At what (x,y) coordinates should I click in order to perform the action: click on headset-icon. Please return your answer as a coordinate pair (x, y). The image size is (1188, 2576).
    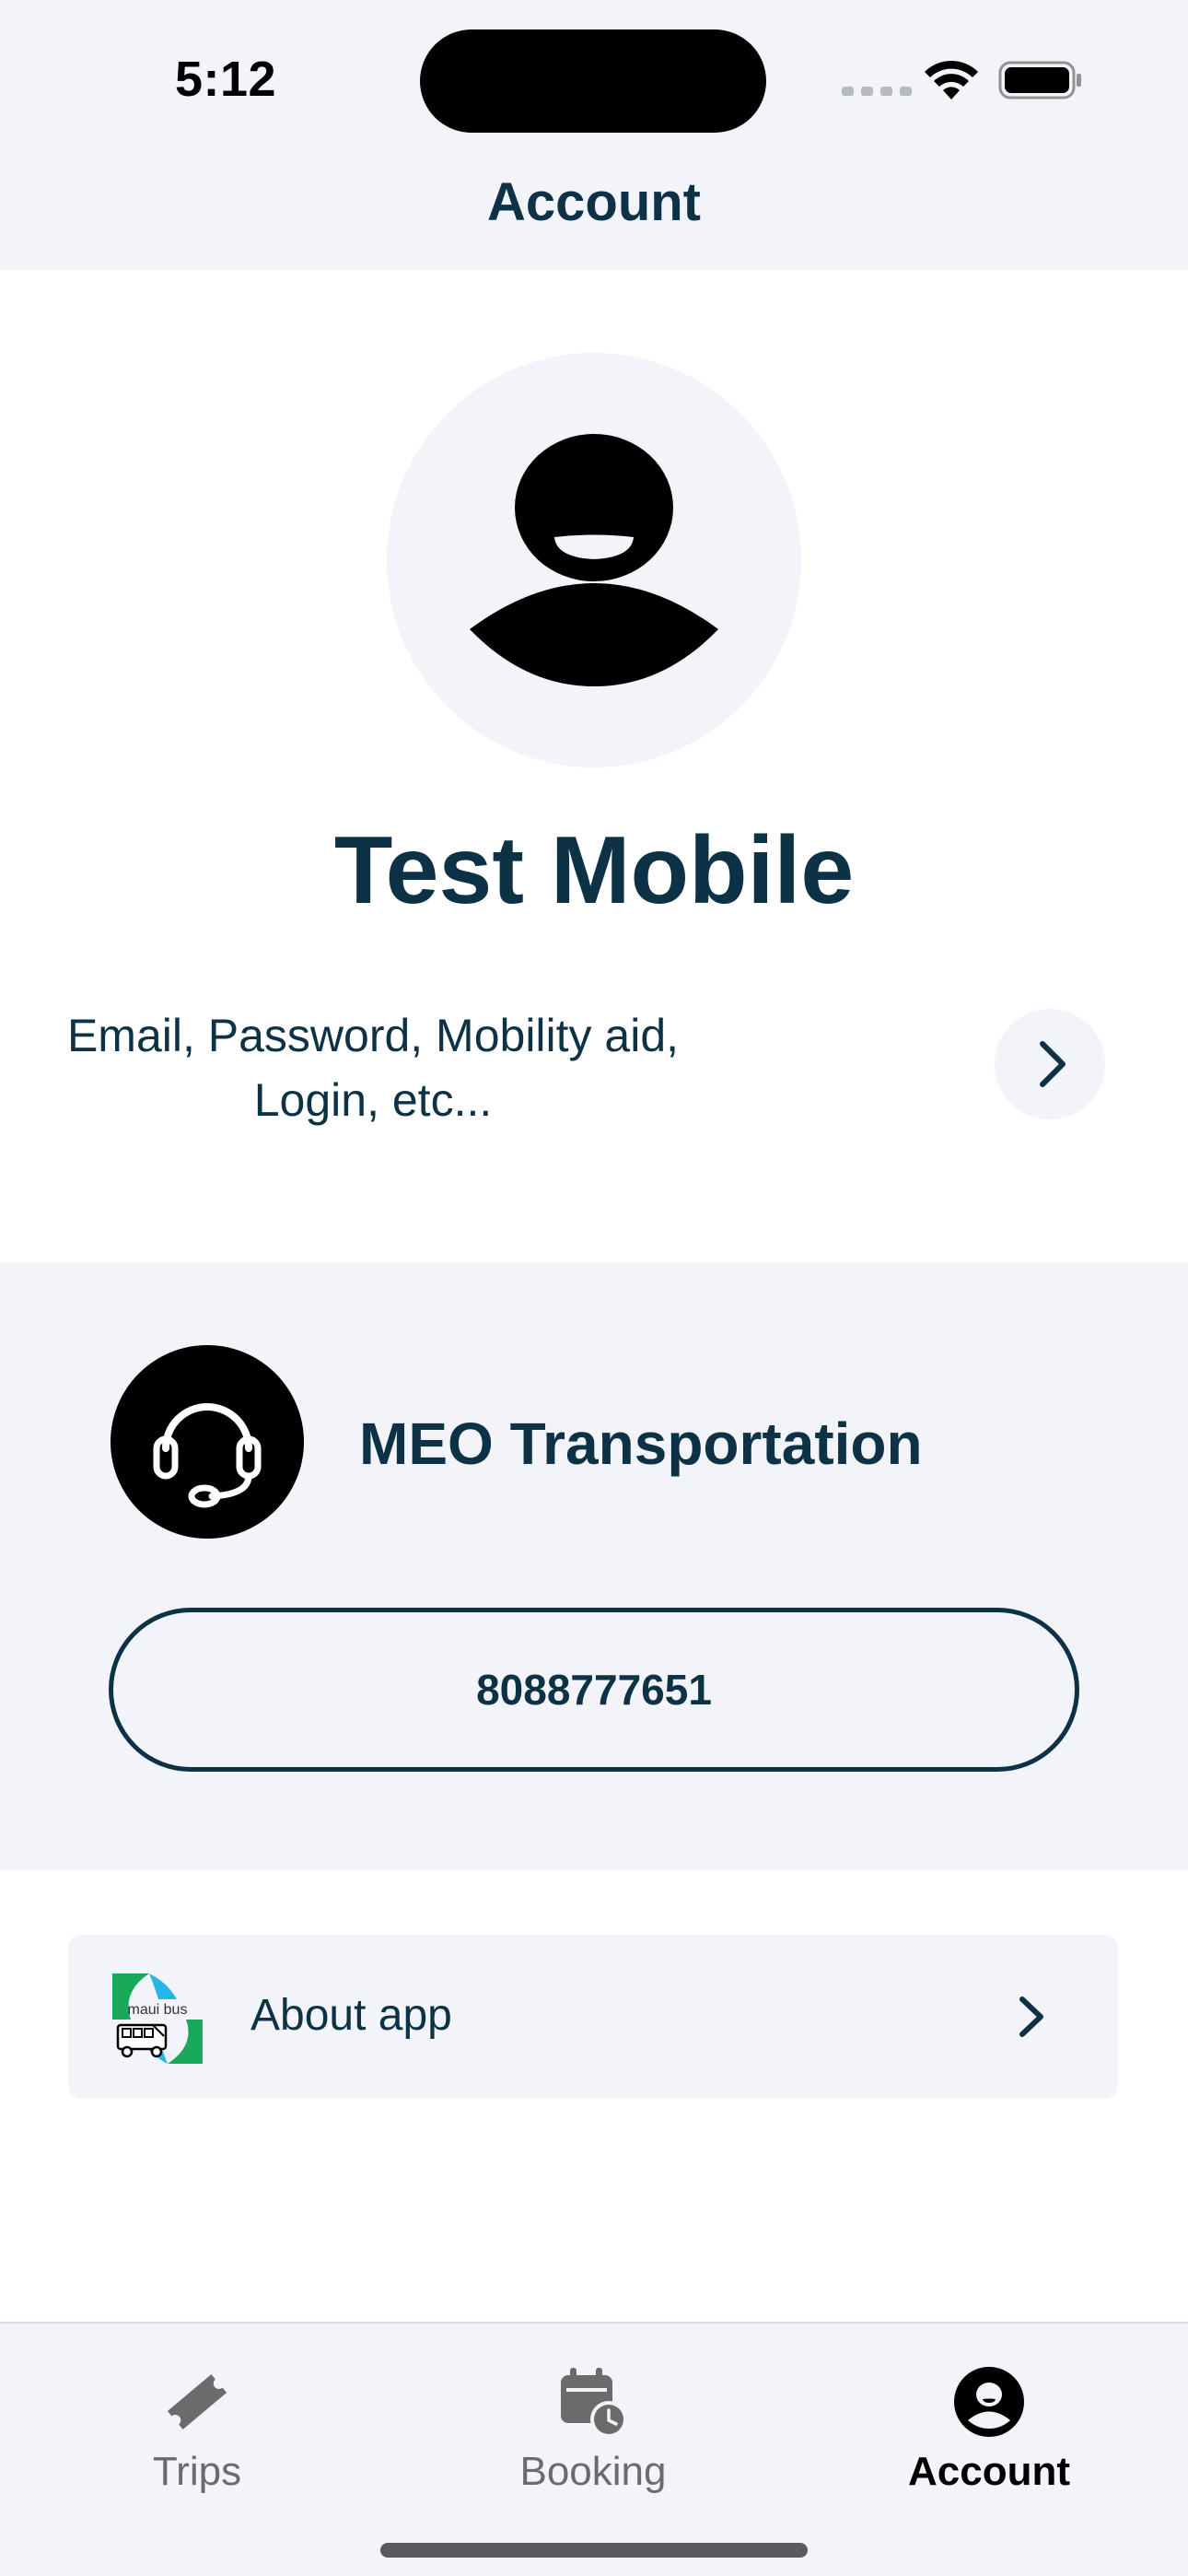
    Looking at the image, I should click on (207, 1455).